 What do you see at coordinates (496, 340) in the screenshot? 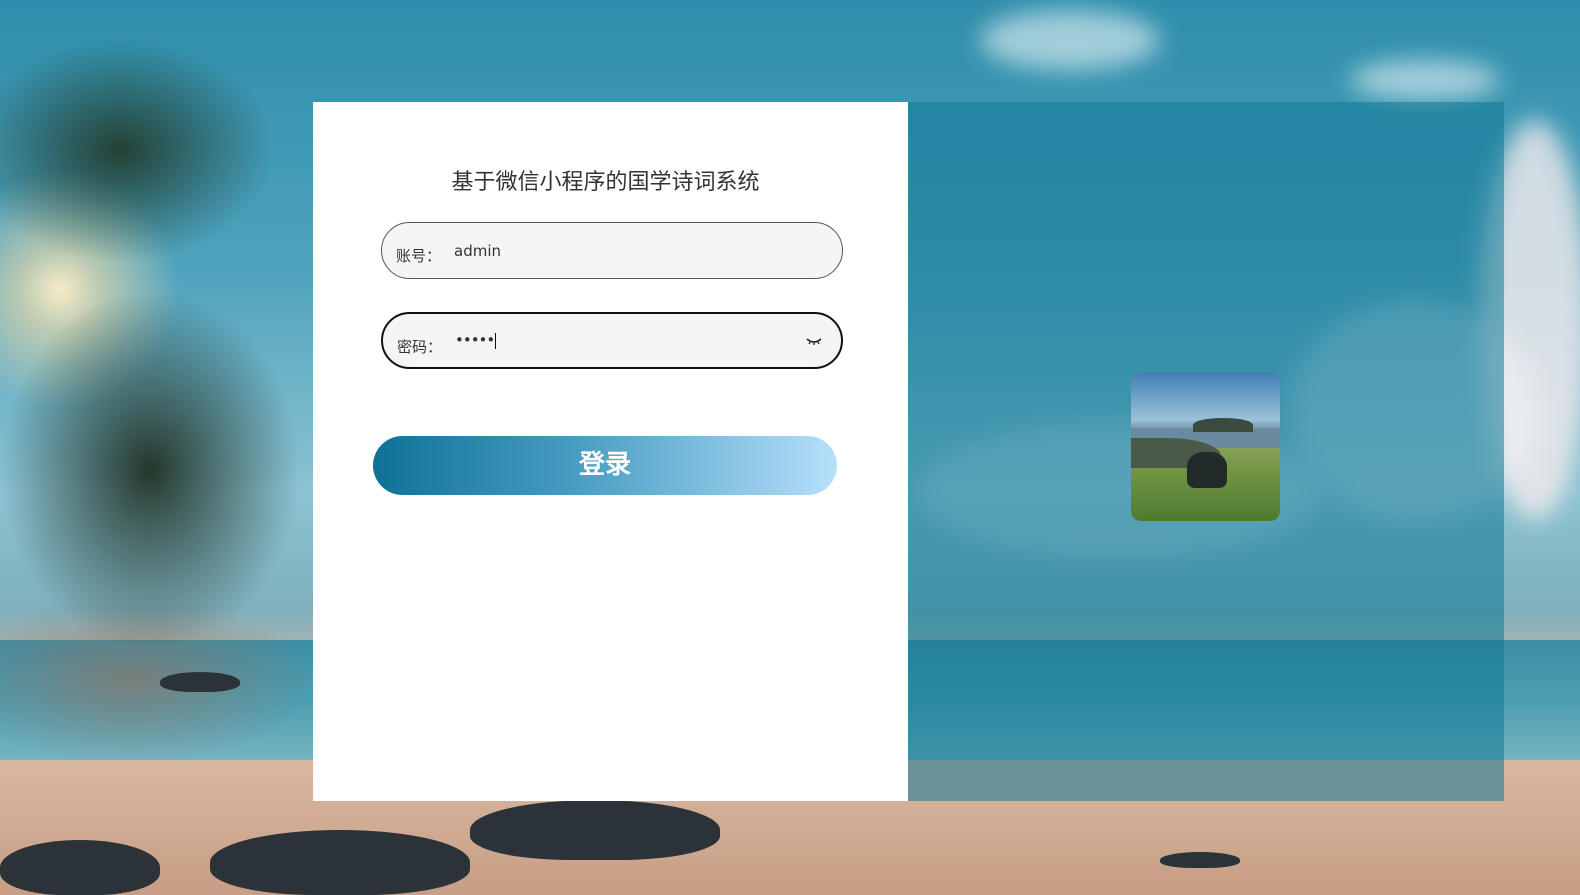
I see `text-cursor` at bounding box center [496, 340].